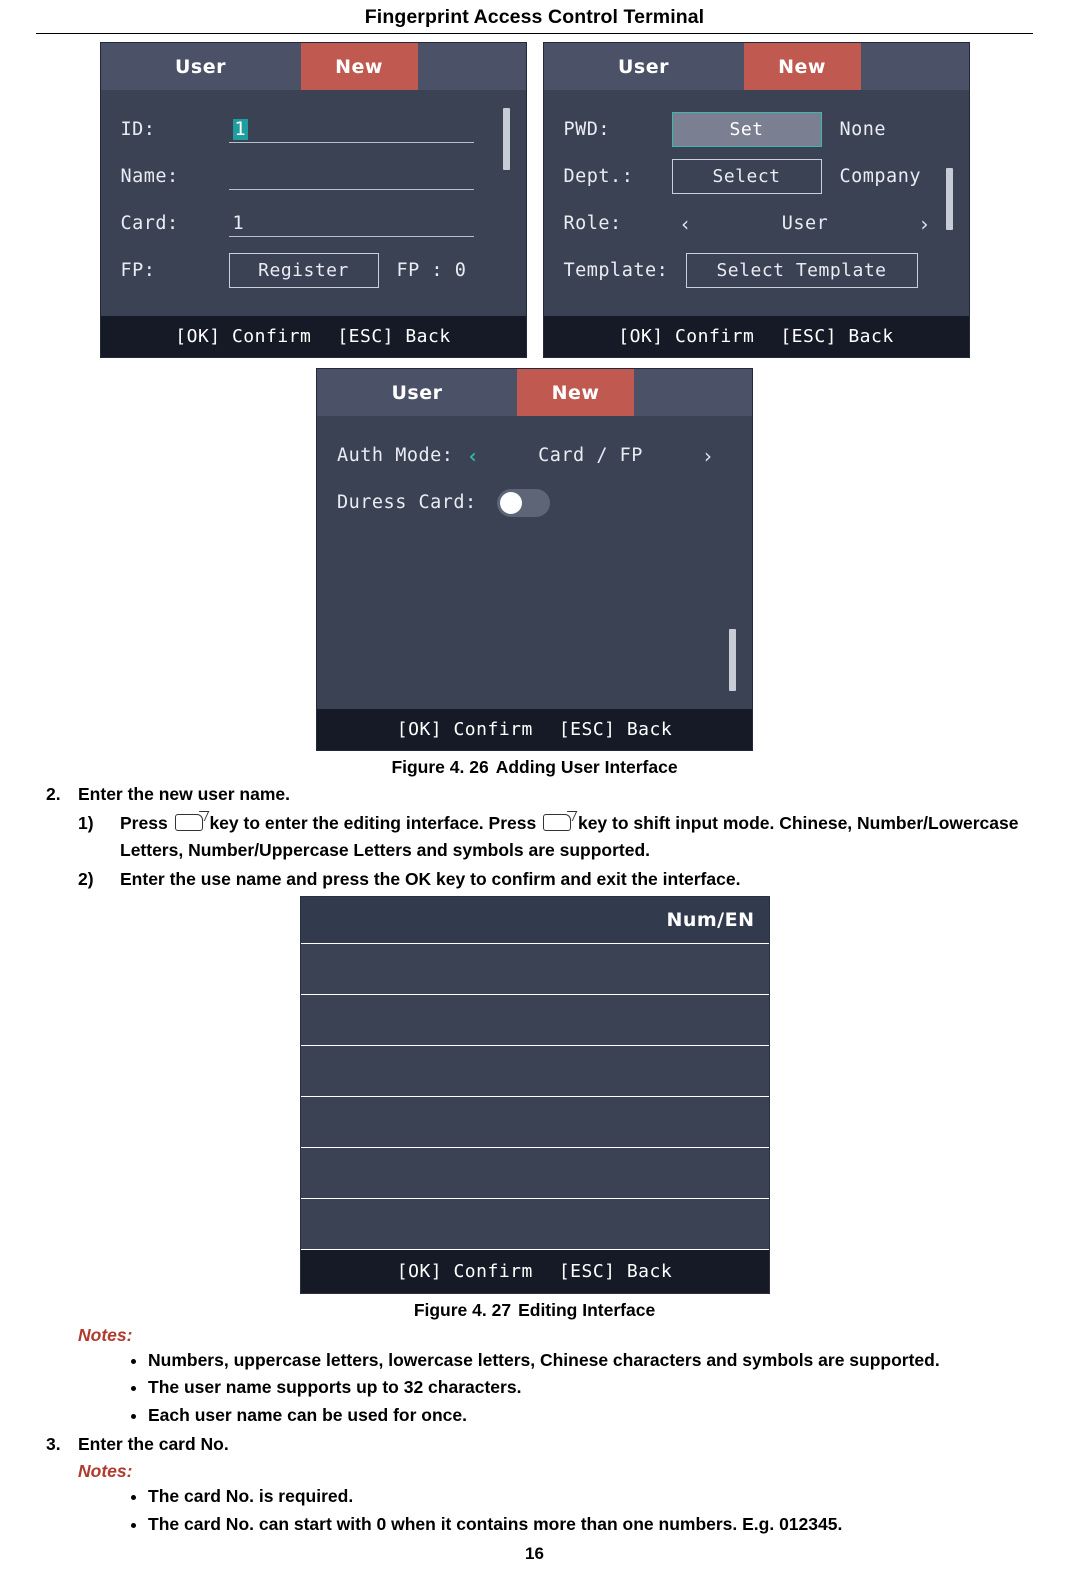 This screenshot has height=1572, width=1069. Describe the element at coordinates (240, 129) in the screenshot. I see `screen1-value-id: 1` at that location.